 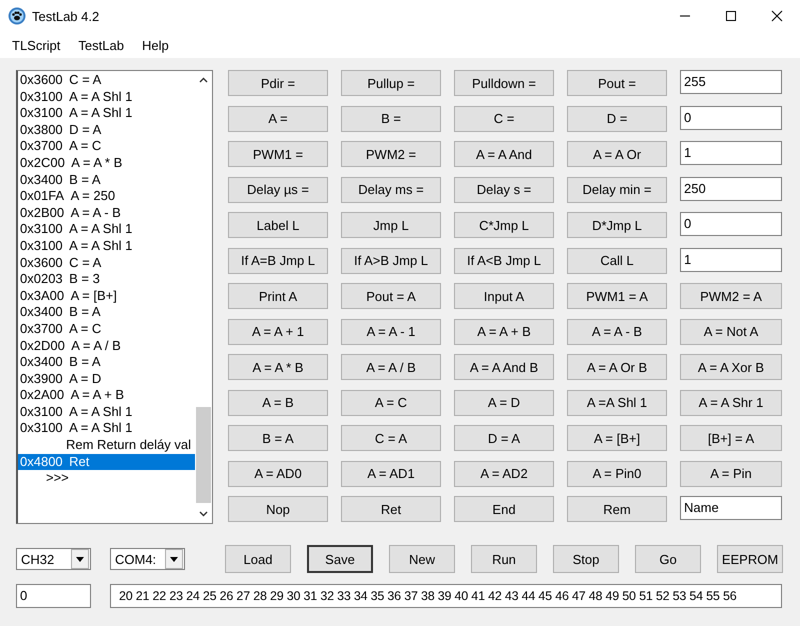 I want to click on command-button: Call L, so click(x=617, y=261).